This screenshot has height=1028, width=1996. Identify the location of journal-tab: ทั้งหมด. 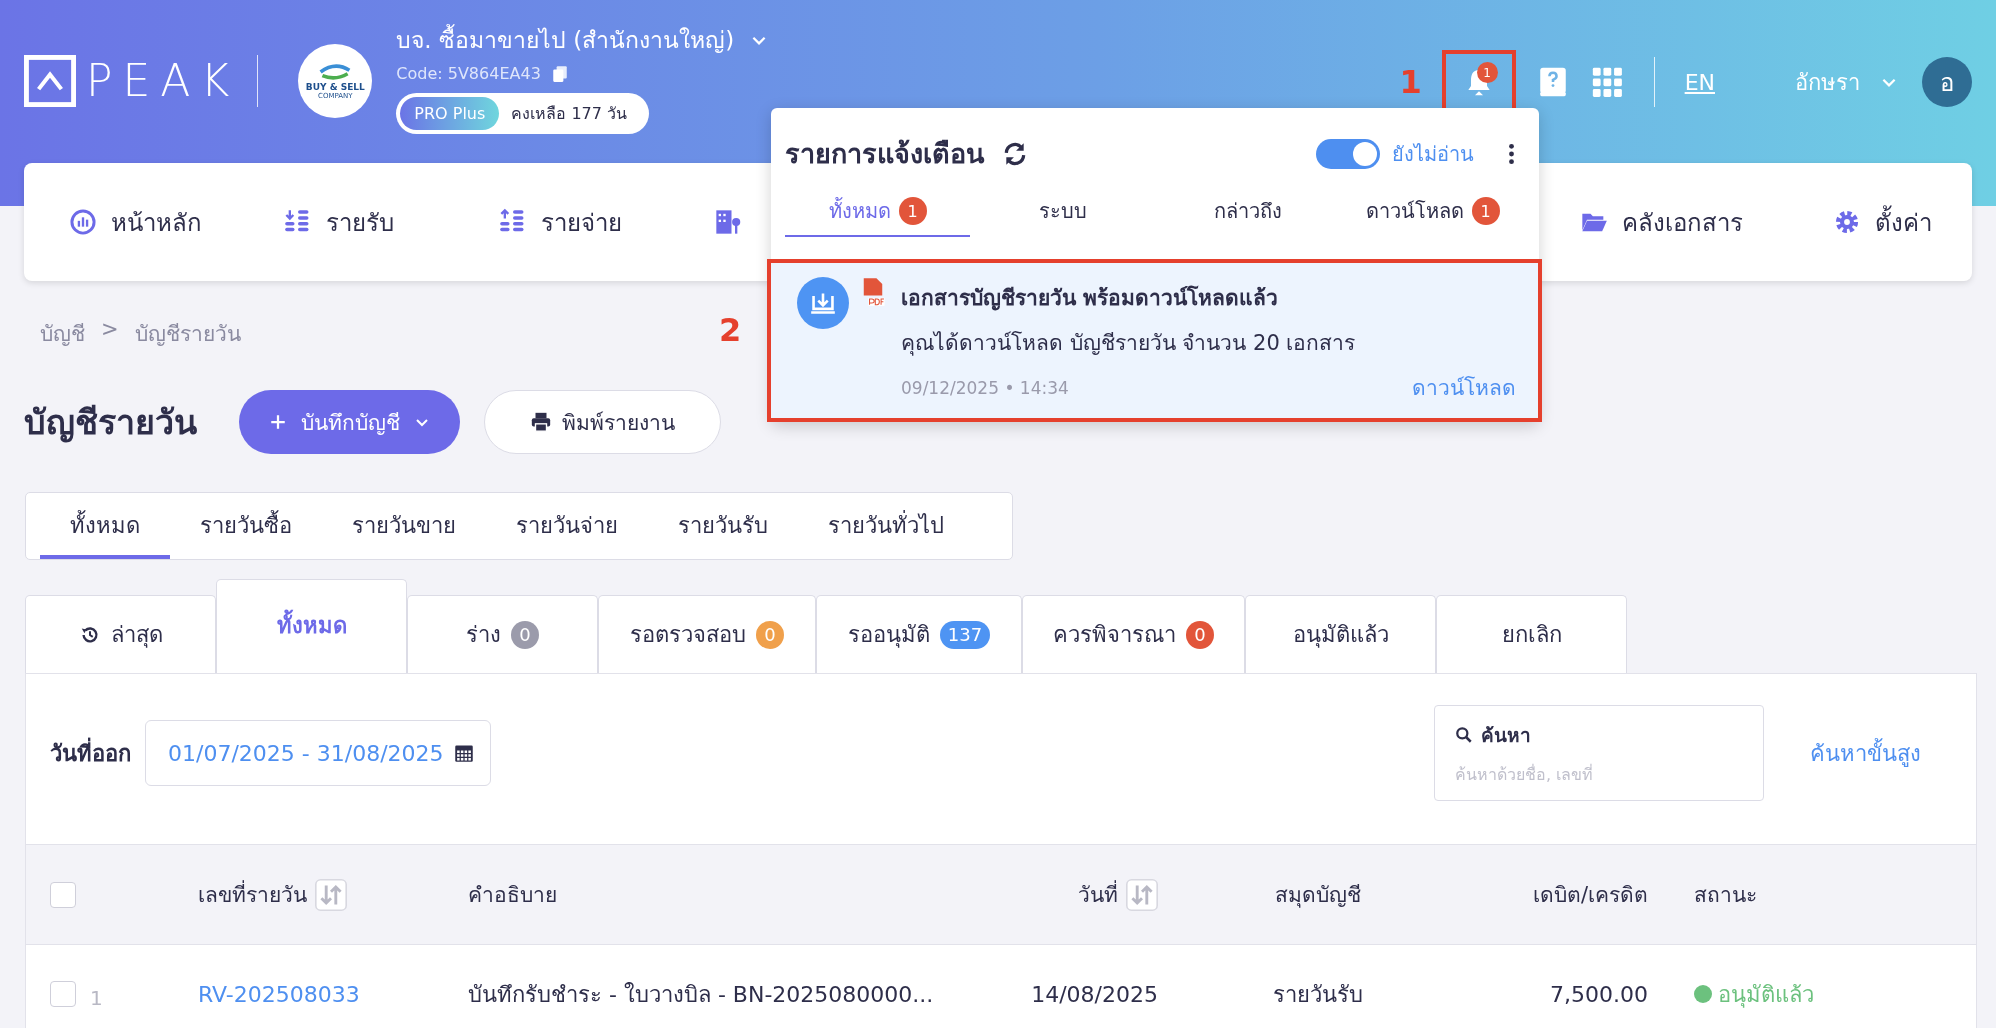
(105, 526).